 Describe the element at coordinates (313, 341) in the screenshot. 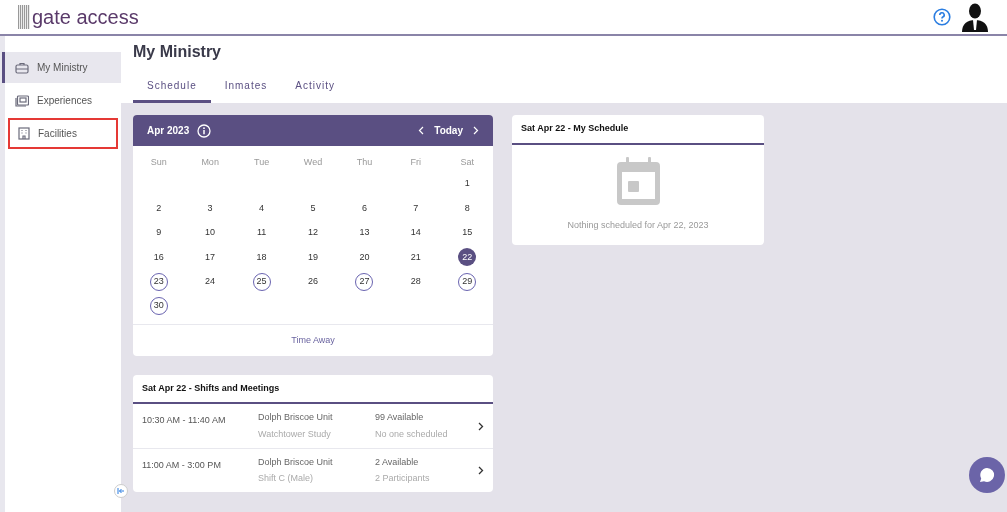

I see `time-away-link: Time Away` at that location.